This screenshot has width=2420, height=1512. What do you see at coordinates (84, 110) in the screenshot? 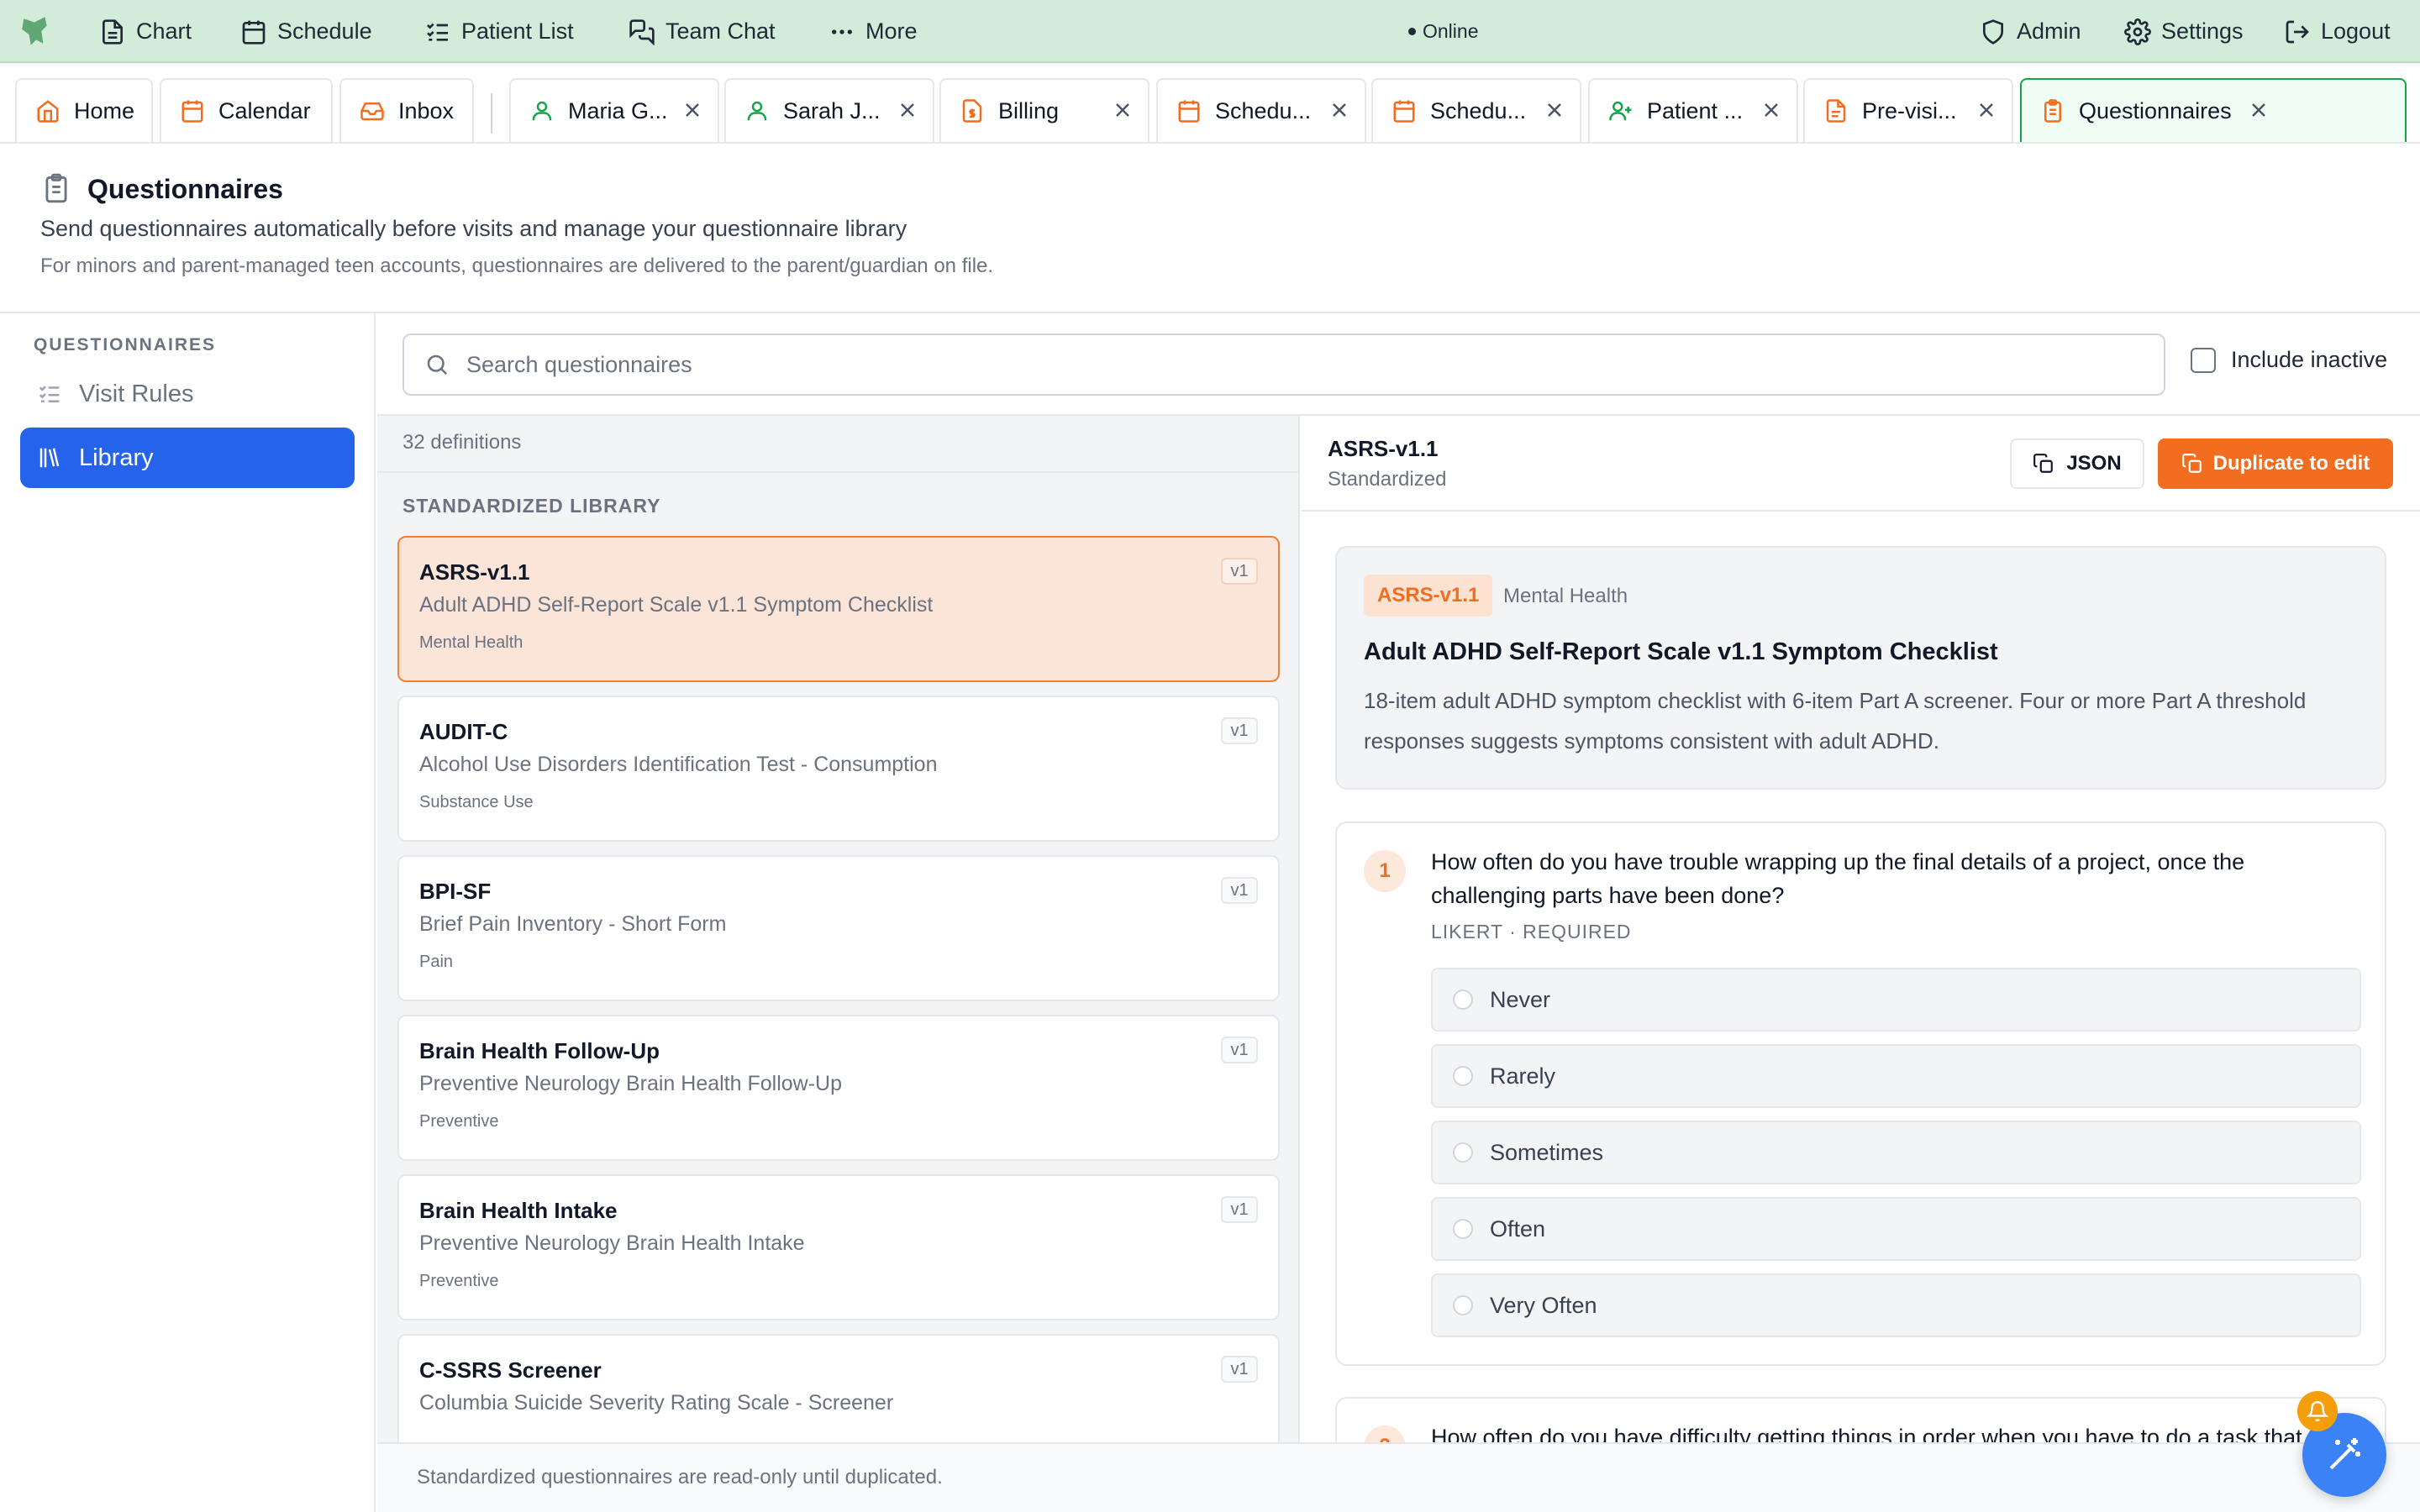
I see `tab-home: Home` at bounding box center [84, 110].